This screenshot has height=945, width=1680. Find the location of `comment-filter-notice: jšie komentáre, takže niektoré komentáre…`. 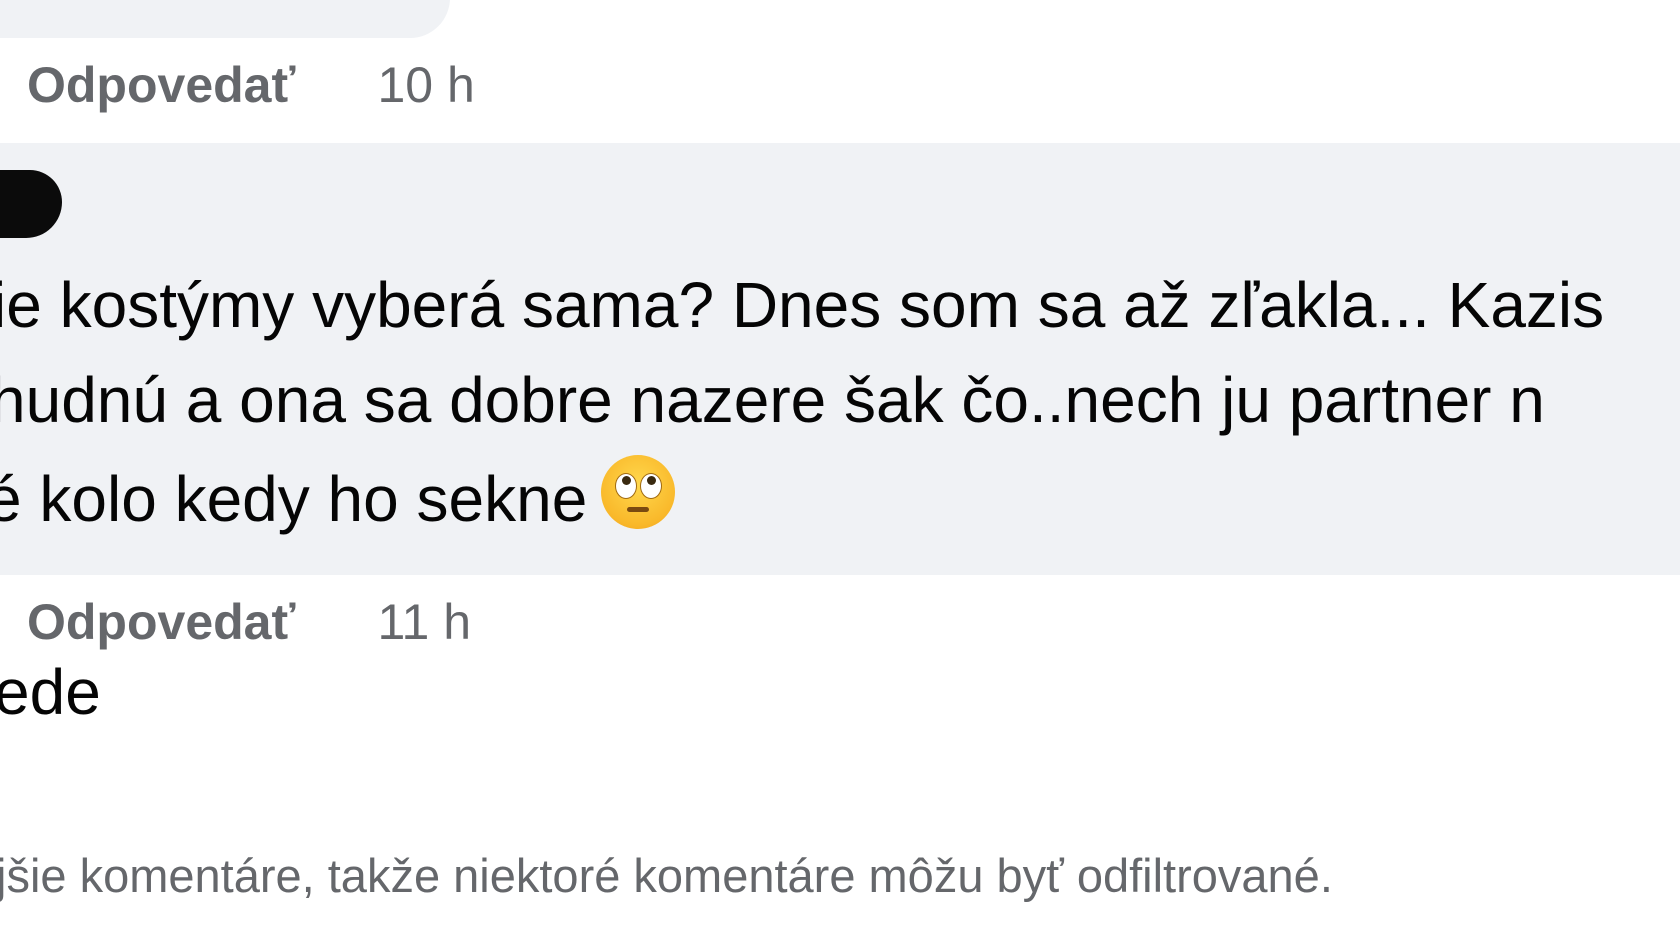

comment-filter-notice: jšie komentáre, takže niektoré komentáre… is located at coordinates (666, 875).